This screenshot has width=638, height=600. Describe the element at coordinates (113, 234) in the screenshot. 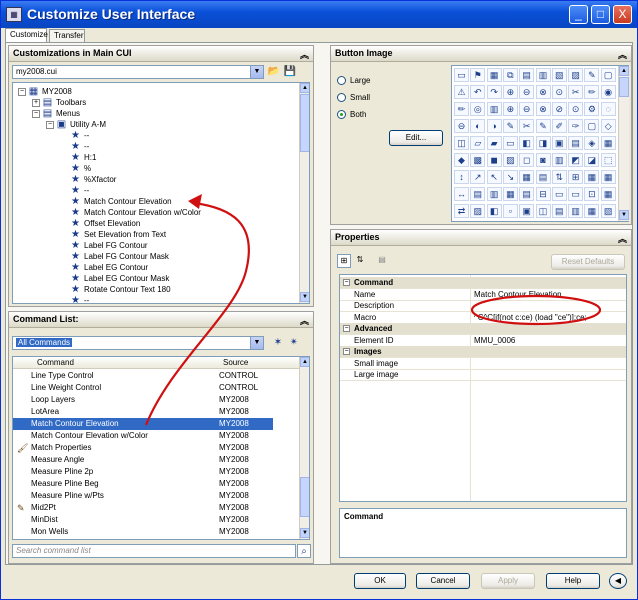

I see `tree-item: ★ Set Elevation from Text` at that location.